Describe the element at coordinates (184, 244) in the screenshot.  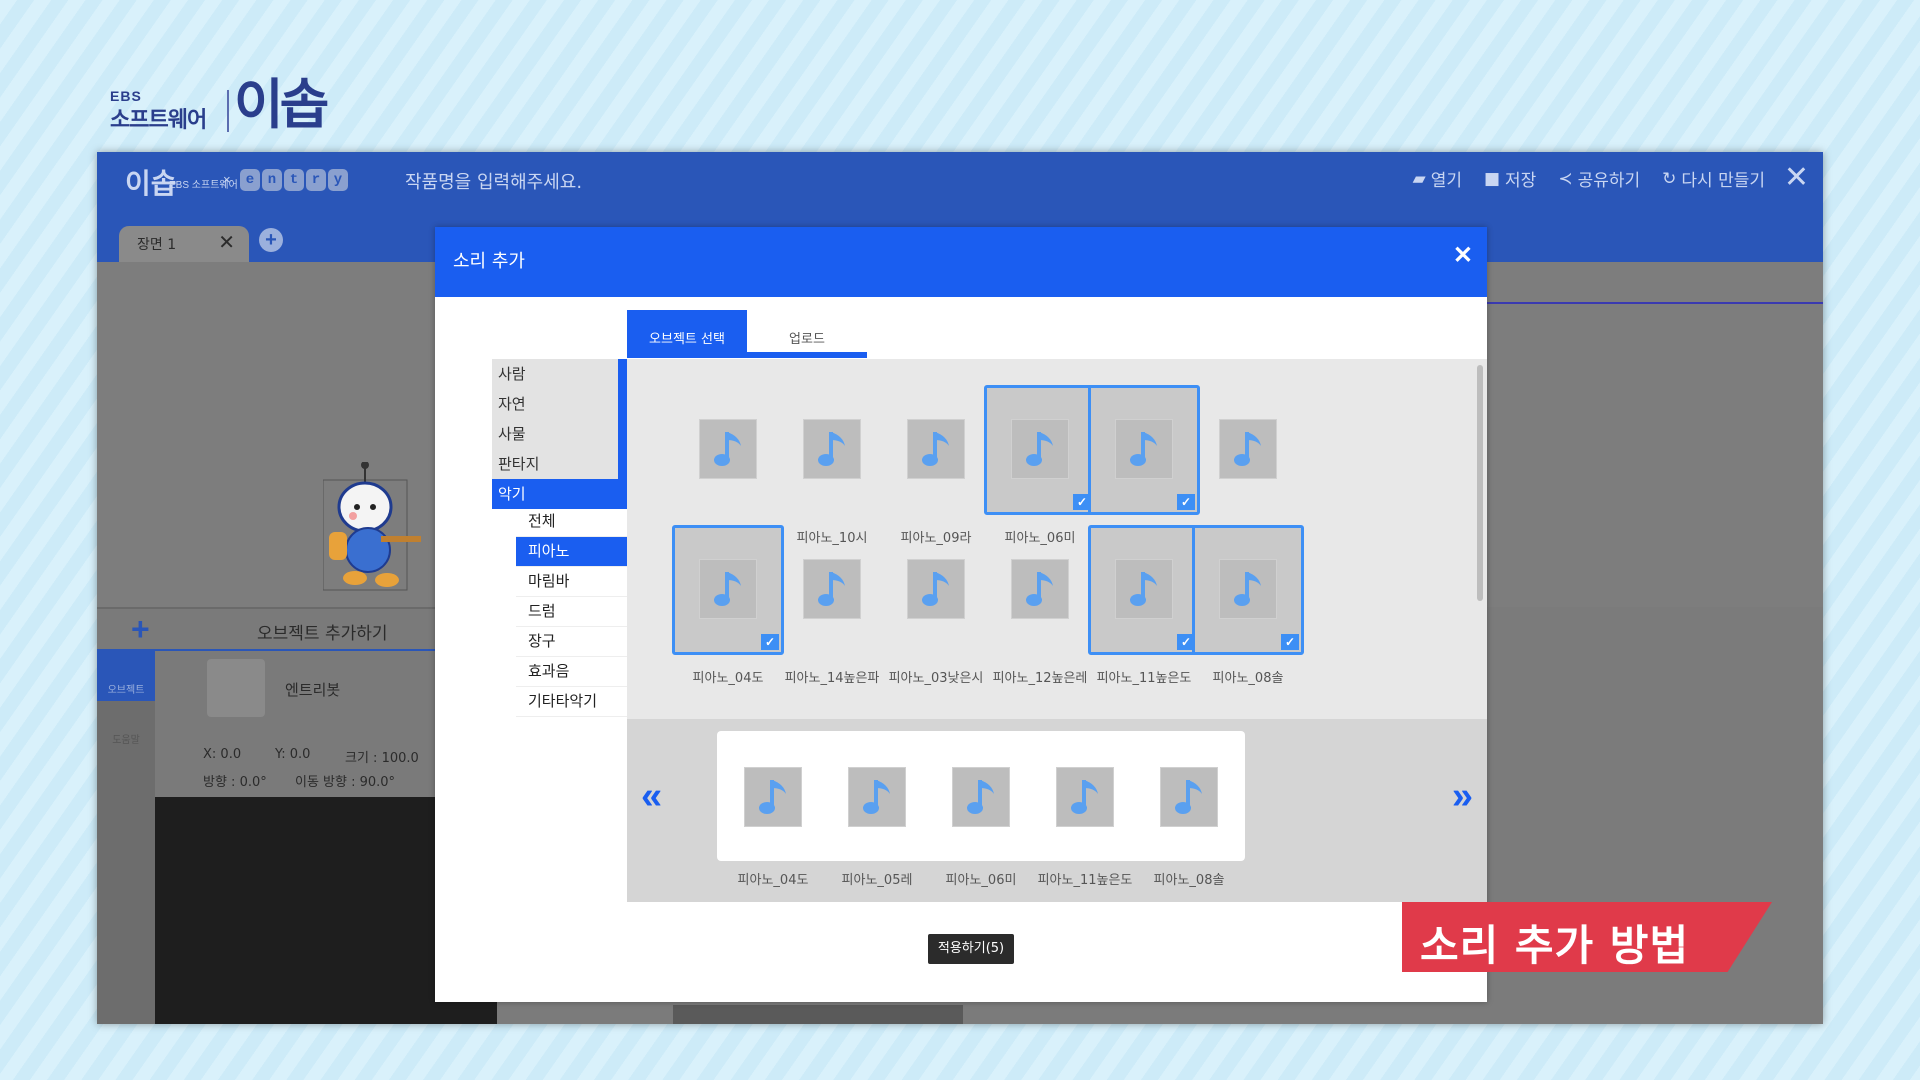
I see `tab-scene-1: 장면 1 ✕` at that location.